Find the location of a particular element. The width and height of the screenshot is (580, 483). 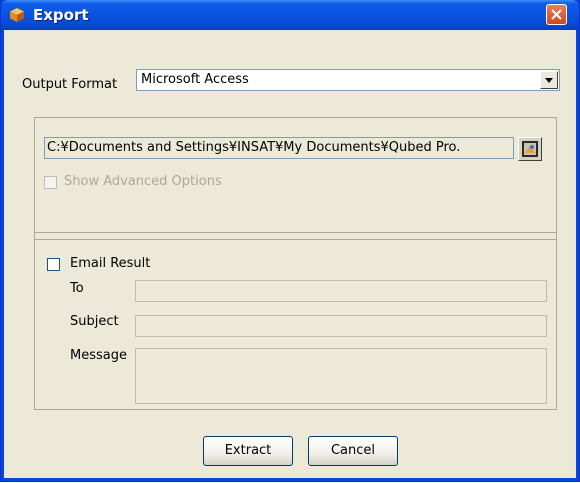

email-result-checkbox is located at coordinates (53, 264).